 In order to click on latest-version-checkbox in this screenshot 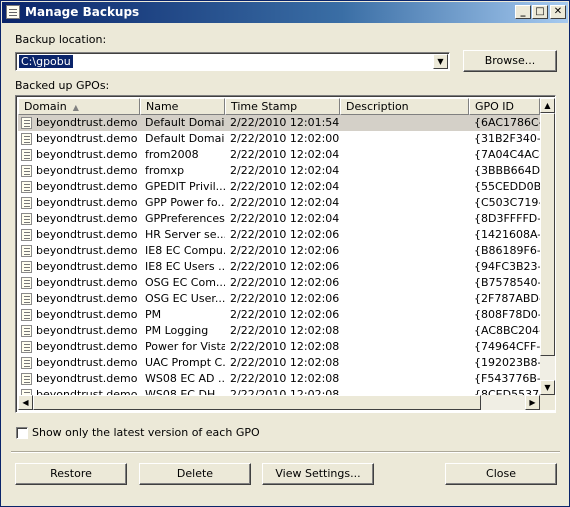, I will do `click(22, 433)`.